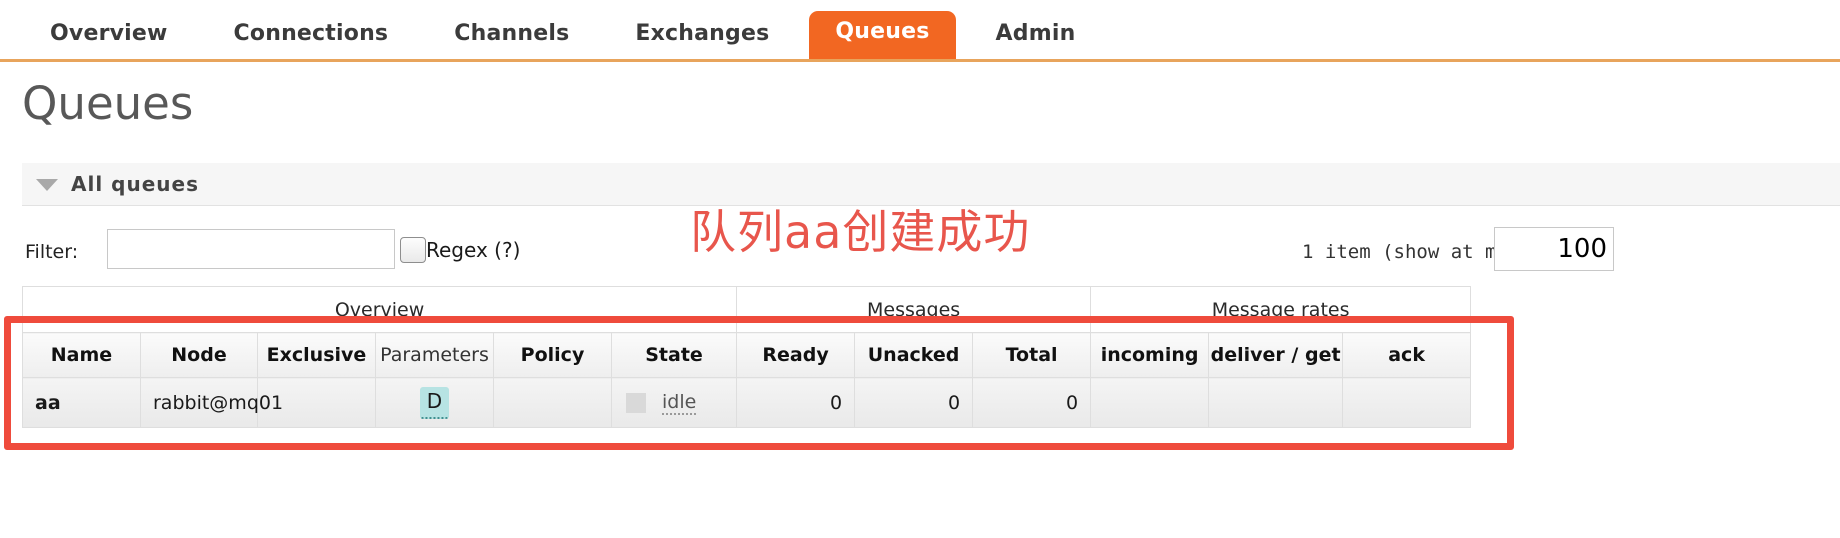 The image size is (1840, 538). Describe the element at coordinates (552, 402) in the screenshot. I see `cell-queue-policy` at that location.